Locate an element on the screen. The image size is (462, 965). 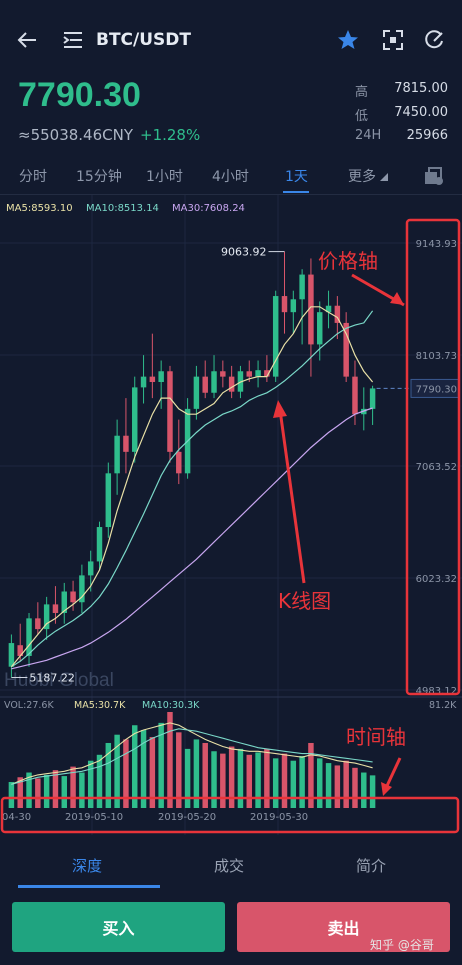
ma30-legend: MA30:7608.24 is located at coordinates (208, 208).